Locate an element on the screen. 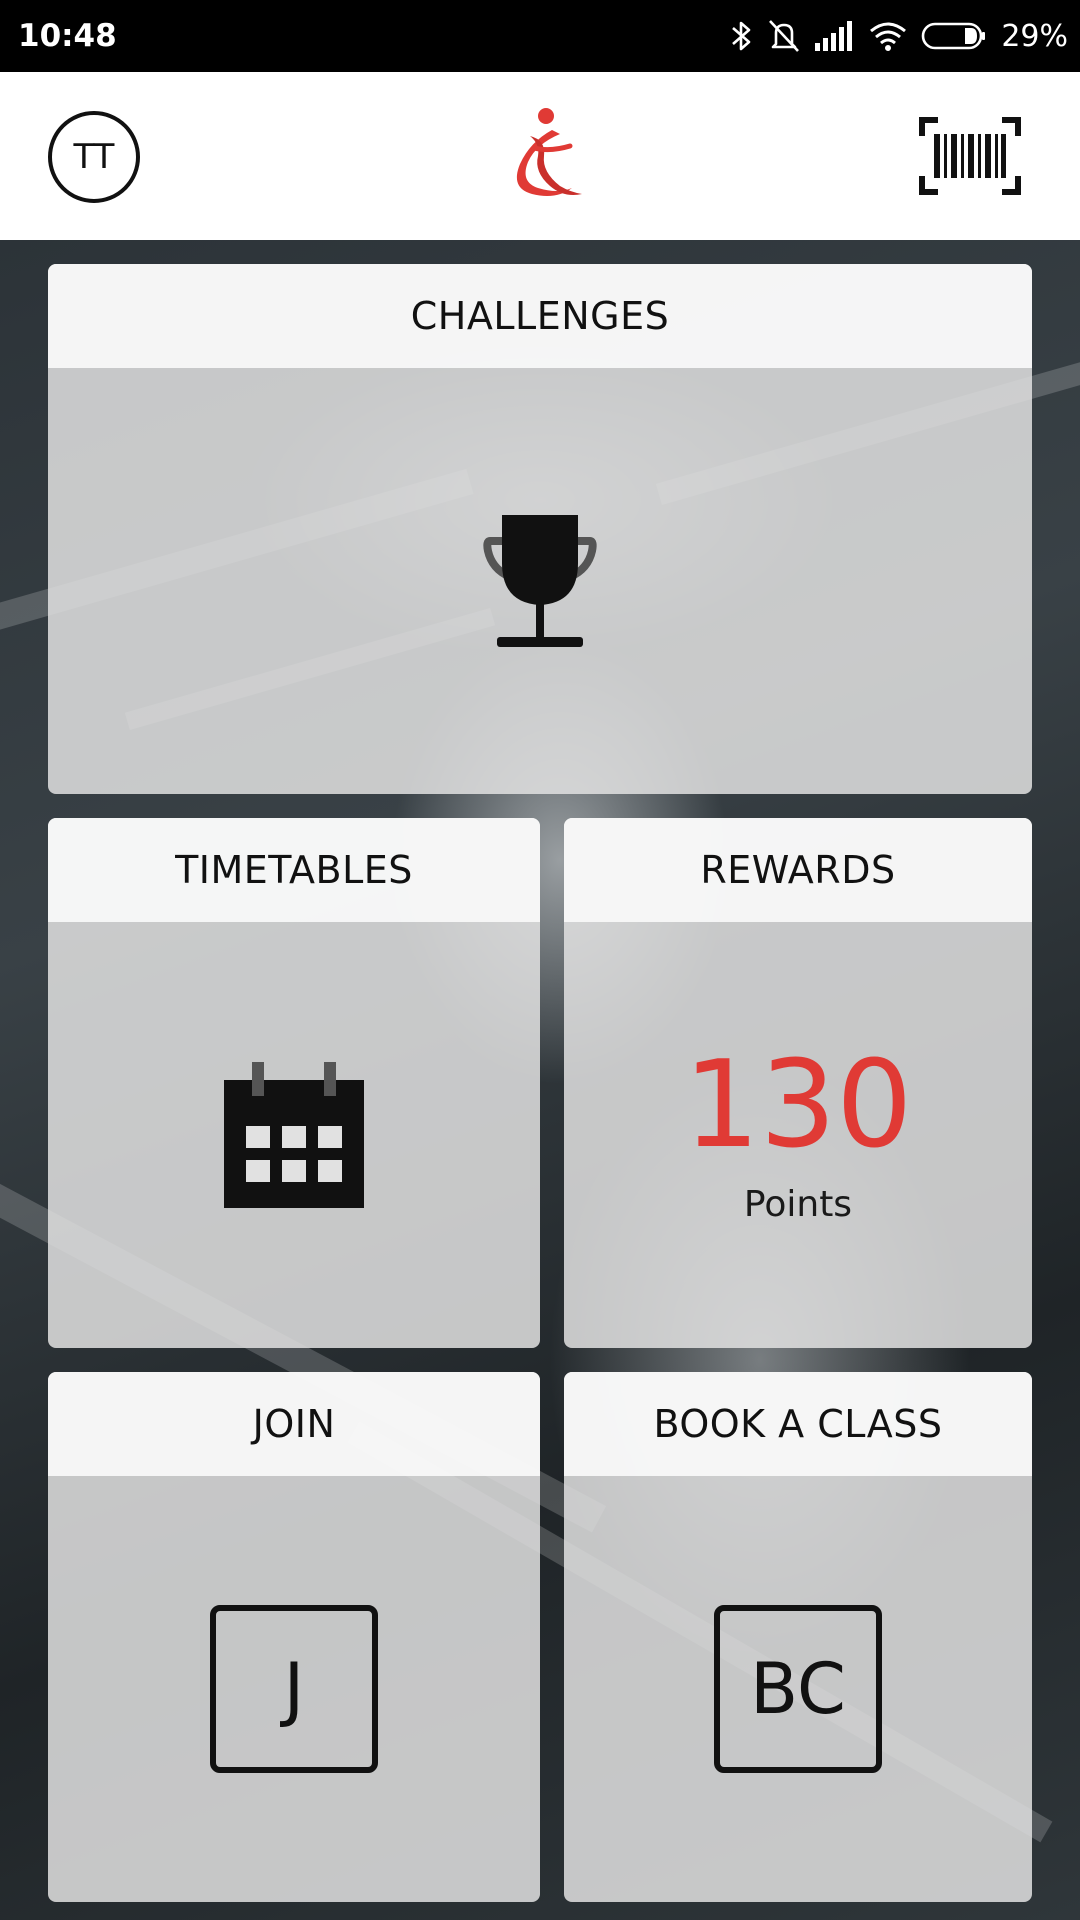  app-header: TT is located at coordinates (540, 156).